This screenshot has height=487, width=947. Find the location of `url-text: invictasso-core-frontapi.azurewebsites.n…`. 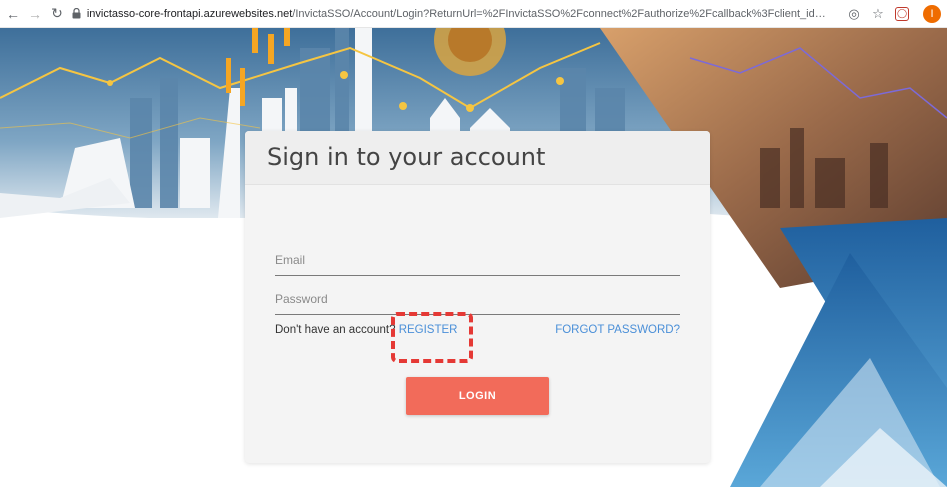

url-text: invictasso-core-frontapi.azurewebsites.n… is located at coordinates (461, 14).